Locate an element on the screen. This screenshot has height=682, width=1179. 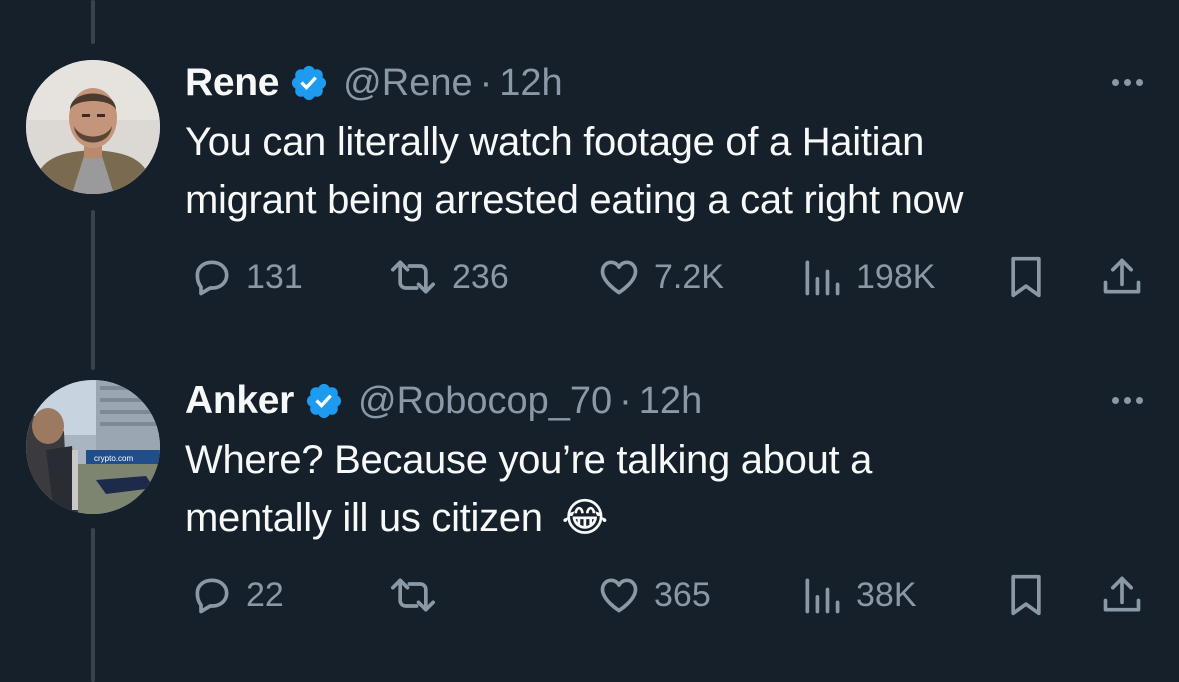
avatar-background-text: crypto.com is located at coordinates (113, 458).